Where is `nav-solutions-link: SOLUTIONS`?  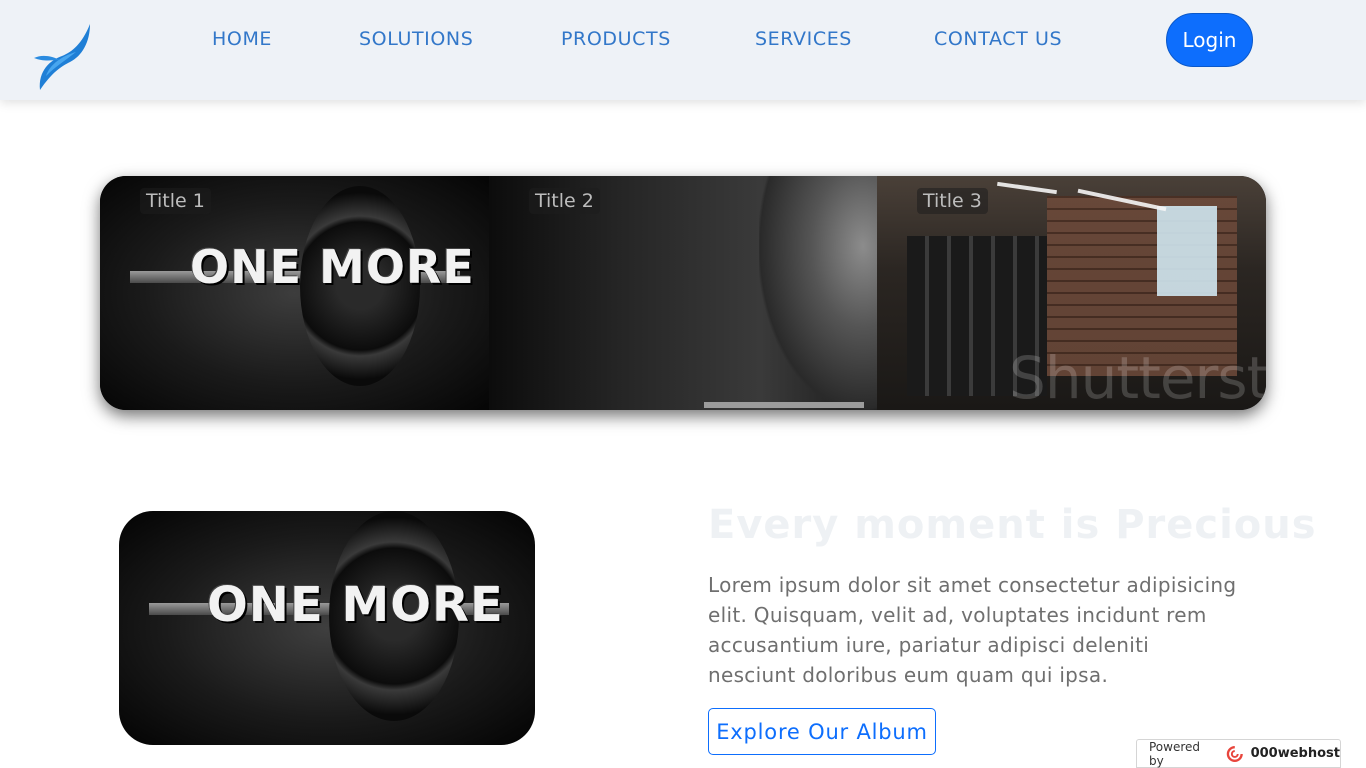
nav-solutions-link: SOLUTIONS is located at coordinates (416, 39).